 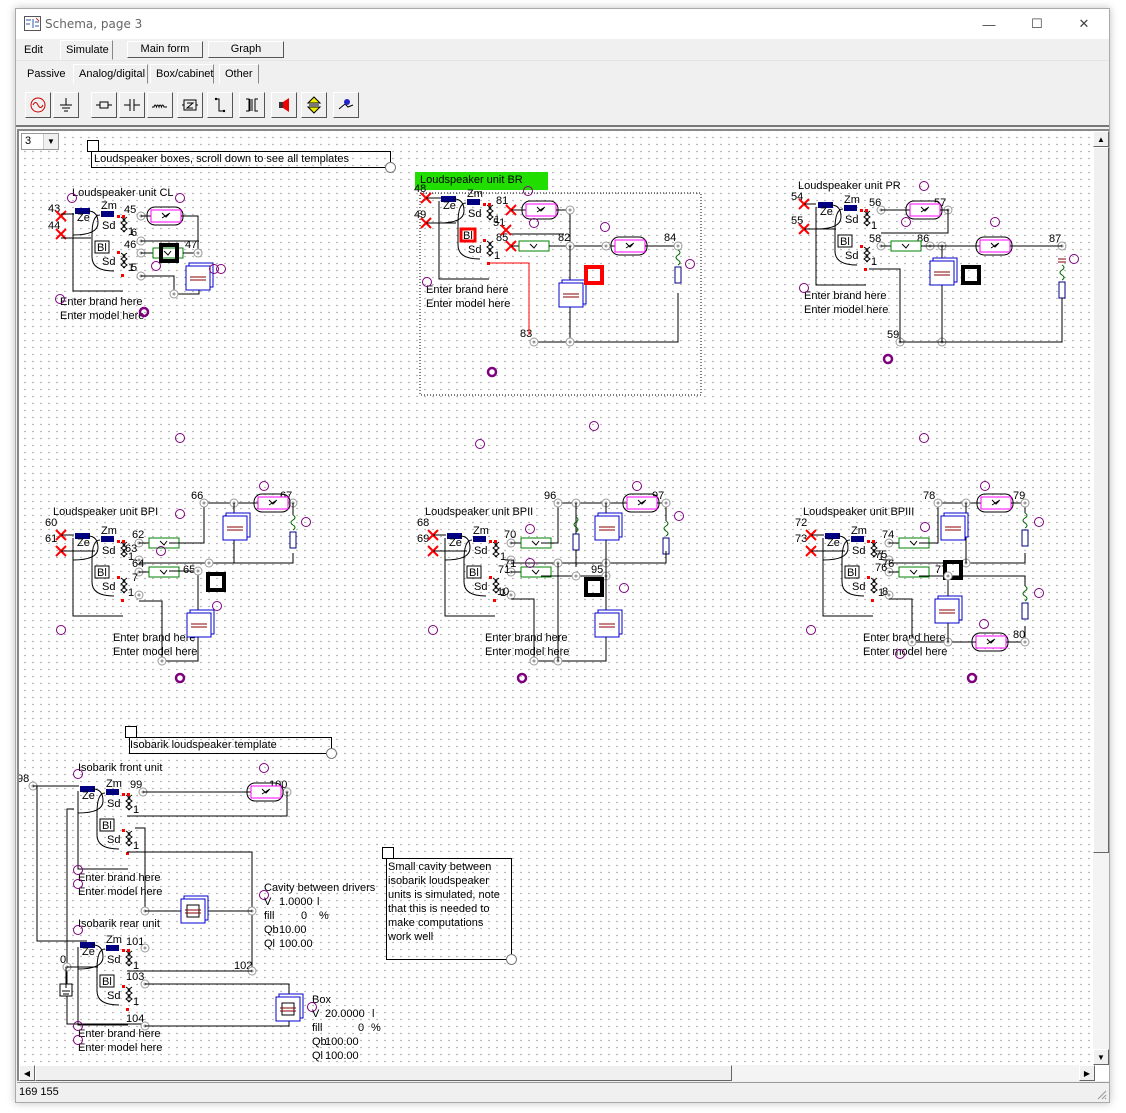 What do you see at coordinates (989, 24) in the screenshot?
I see `minimize-button: —` at bounding box center [989, 24].